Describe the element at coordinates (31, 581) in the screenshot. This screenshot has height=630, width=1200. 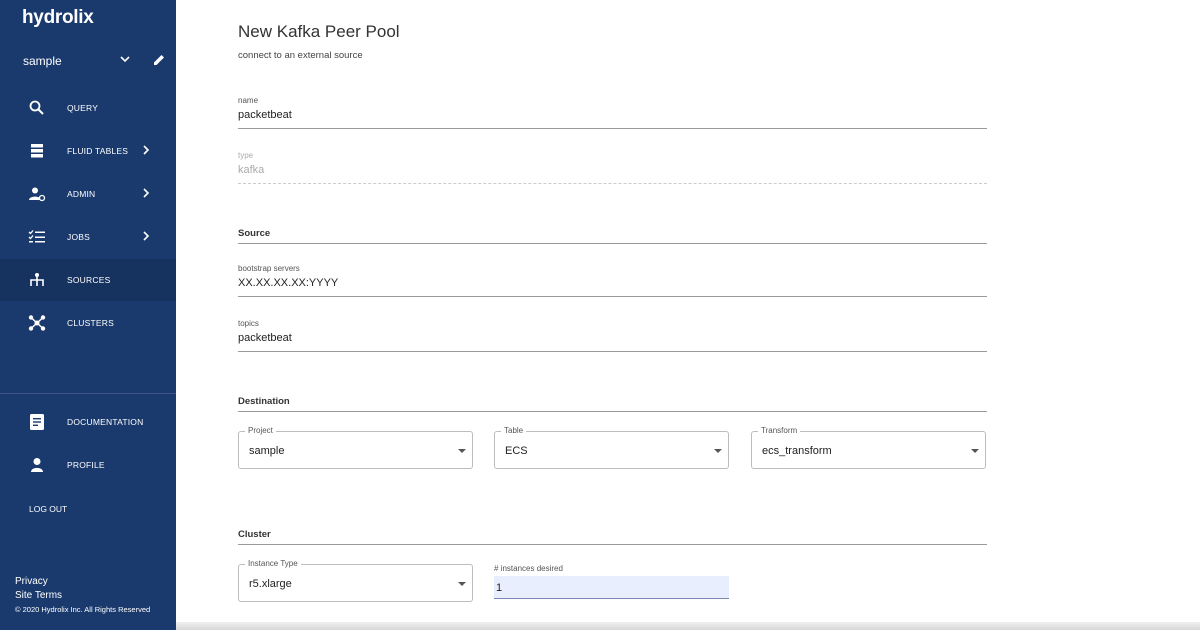
I see `privacy-link: Privacy` at that location.